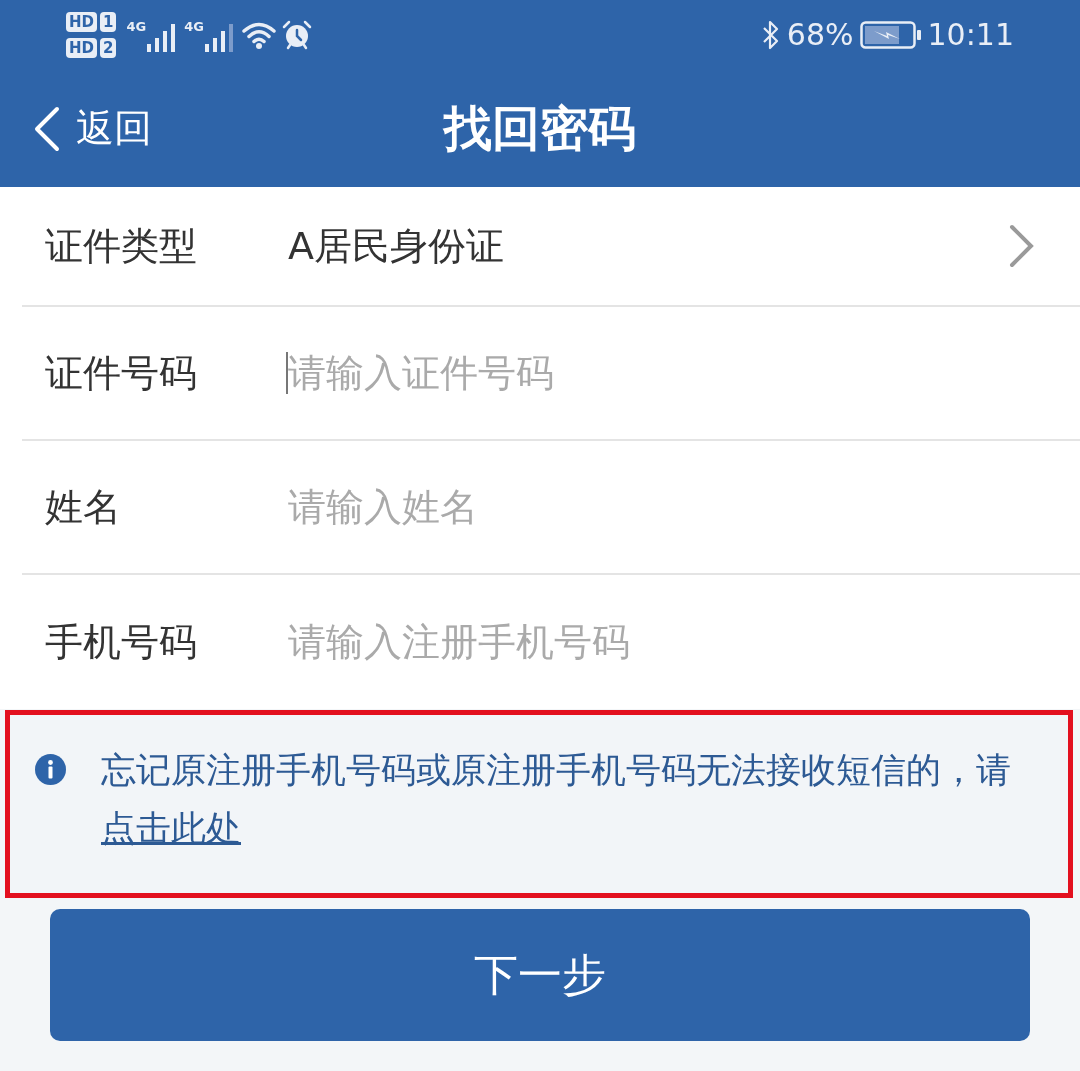 The height and width of the screenshot is (1071, 1080). What do you see at coordinates (92, 128) in the screenshot?
I see `back-button: 返回` at bounding box center [92, 128].